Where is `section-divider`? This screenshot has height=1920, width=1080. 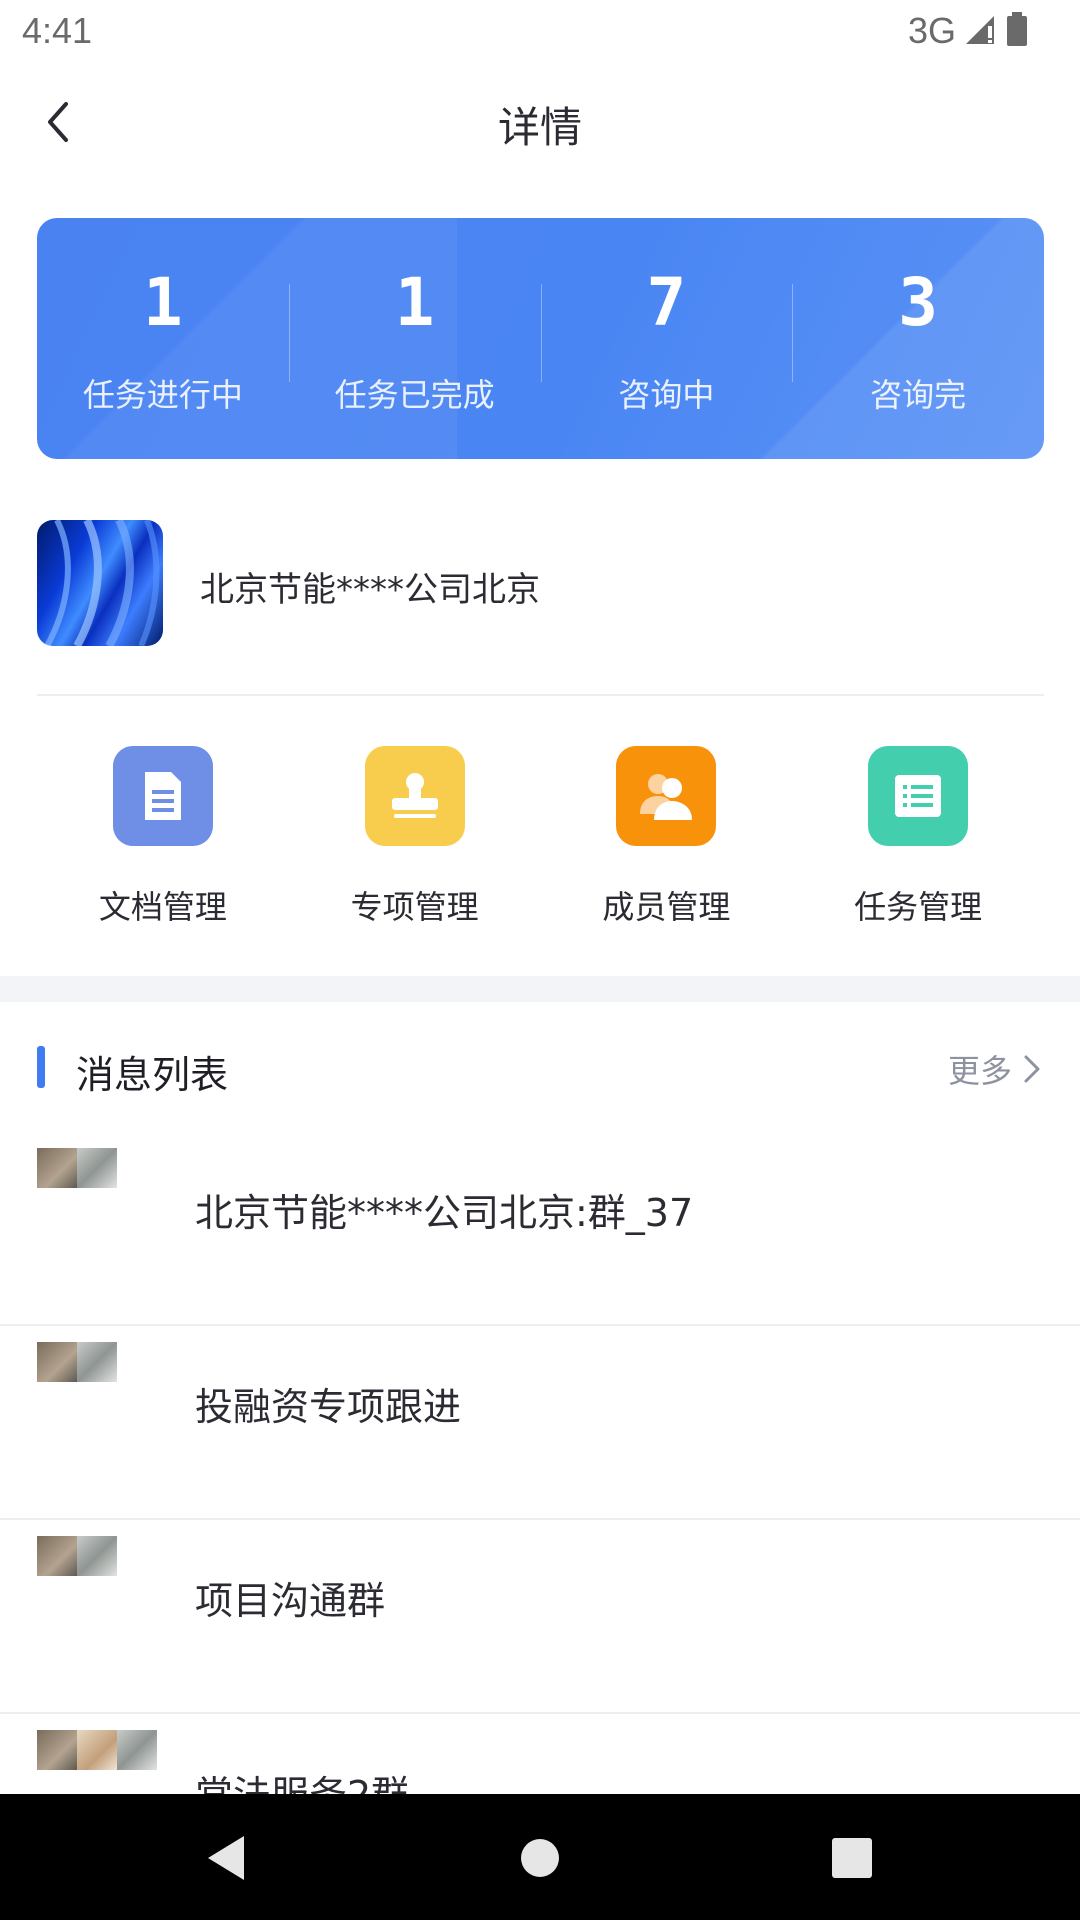
section-divider is located at coordinates (540, 989).